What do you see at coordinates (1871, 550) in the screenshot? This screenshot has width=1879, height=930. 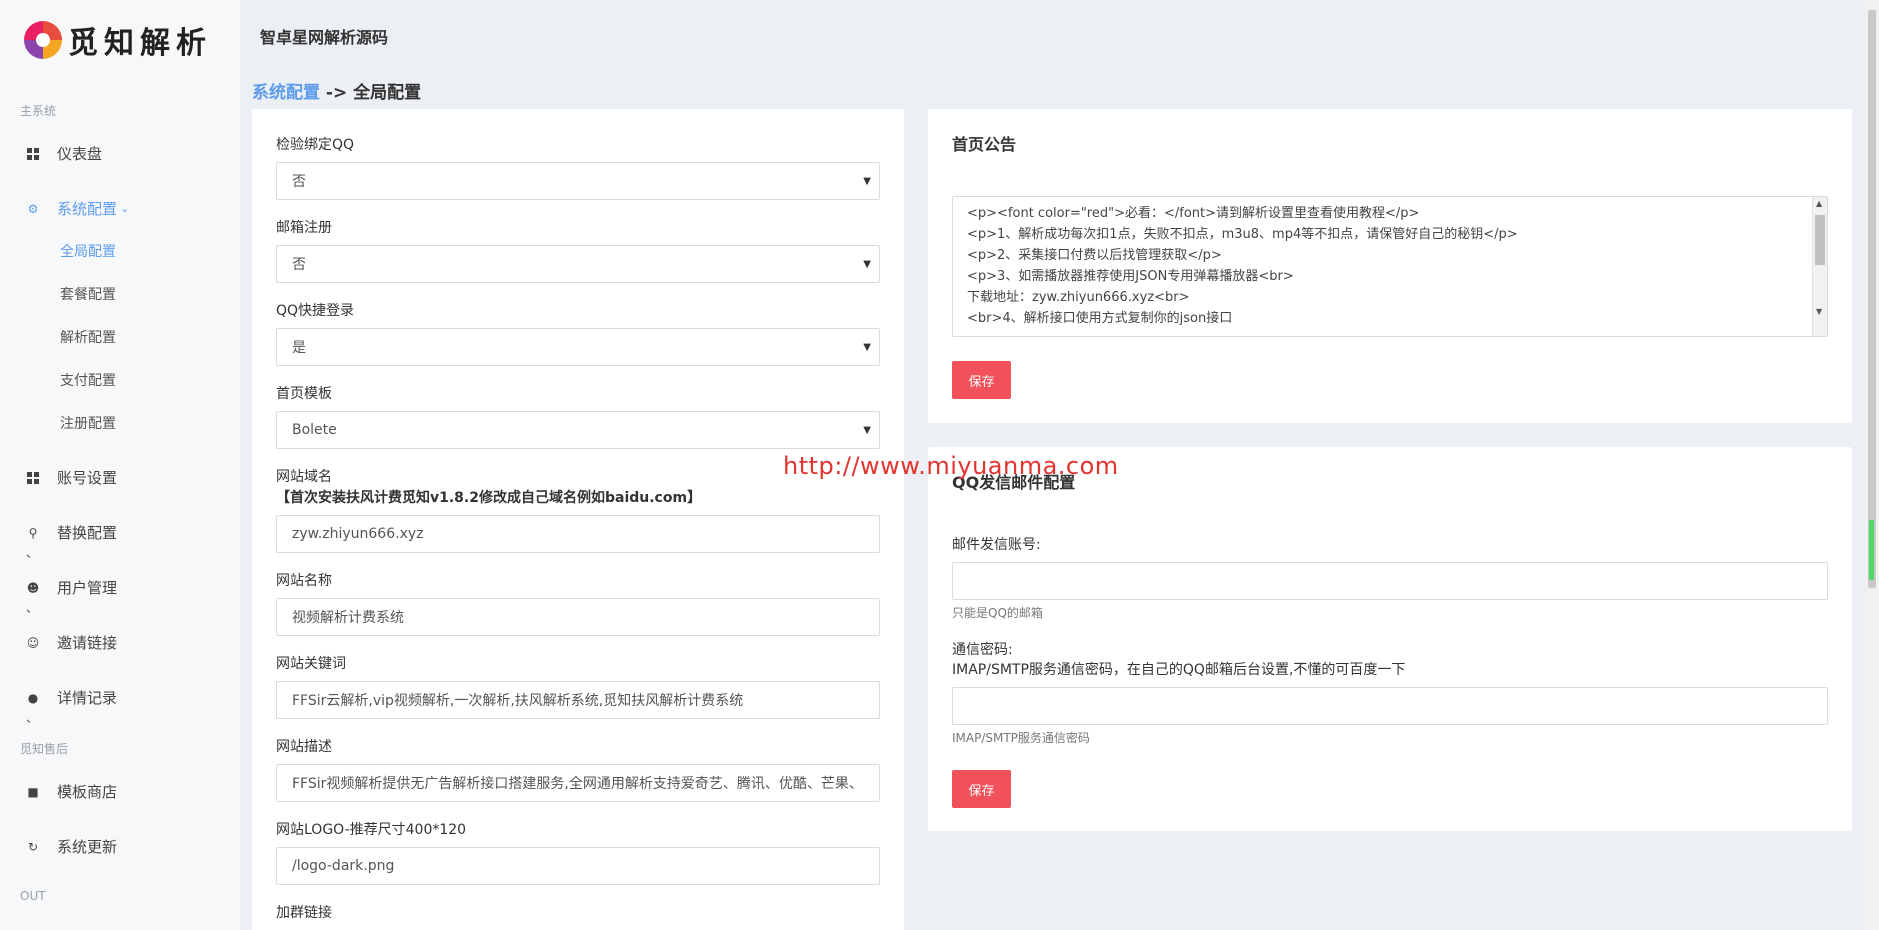 I see `page-scroll-indicator` at bounding box center [1871, 550].